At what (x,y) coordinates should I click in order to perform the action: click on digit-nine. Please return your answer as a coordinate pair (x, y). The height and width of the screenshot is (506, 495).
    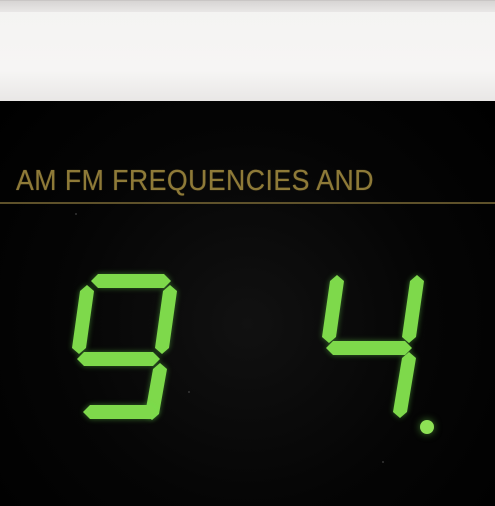
    Looking at the image, I should click on (124, 347).